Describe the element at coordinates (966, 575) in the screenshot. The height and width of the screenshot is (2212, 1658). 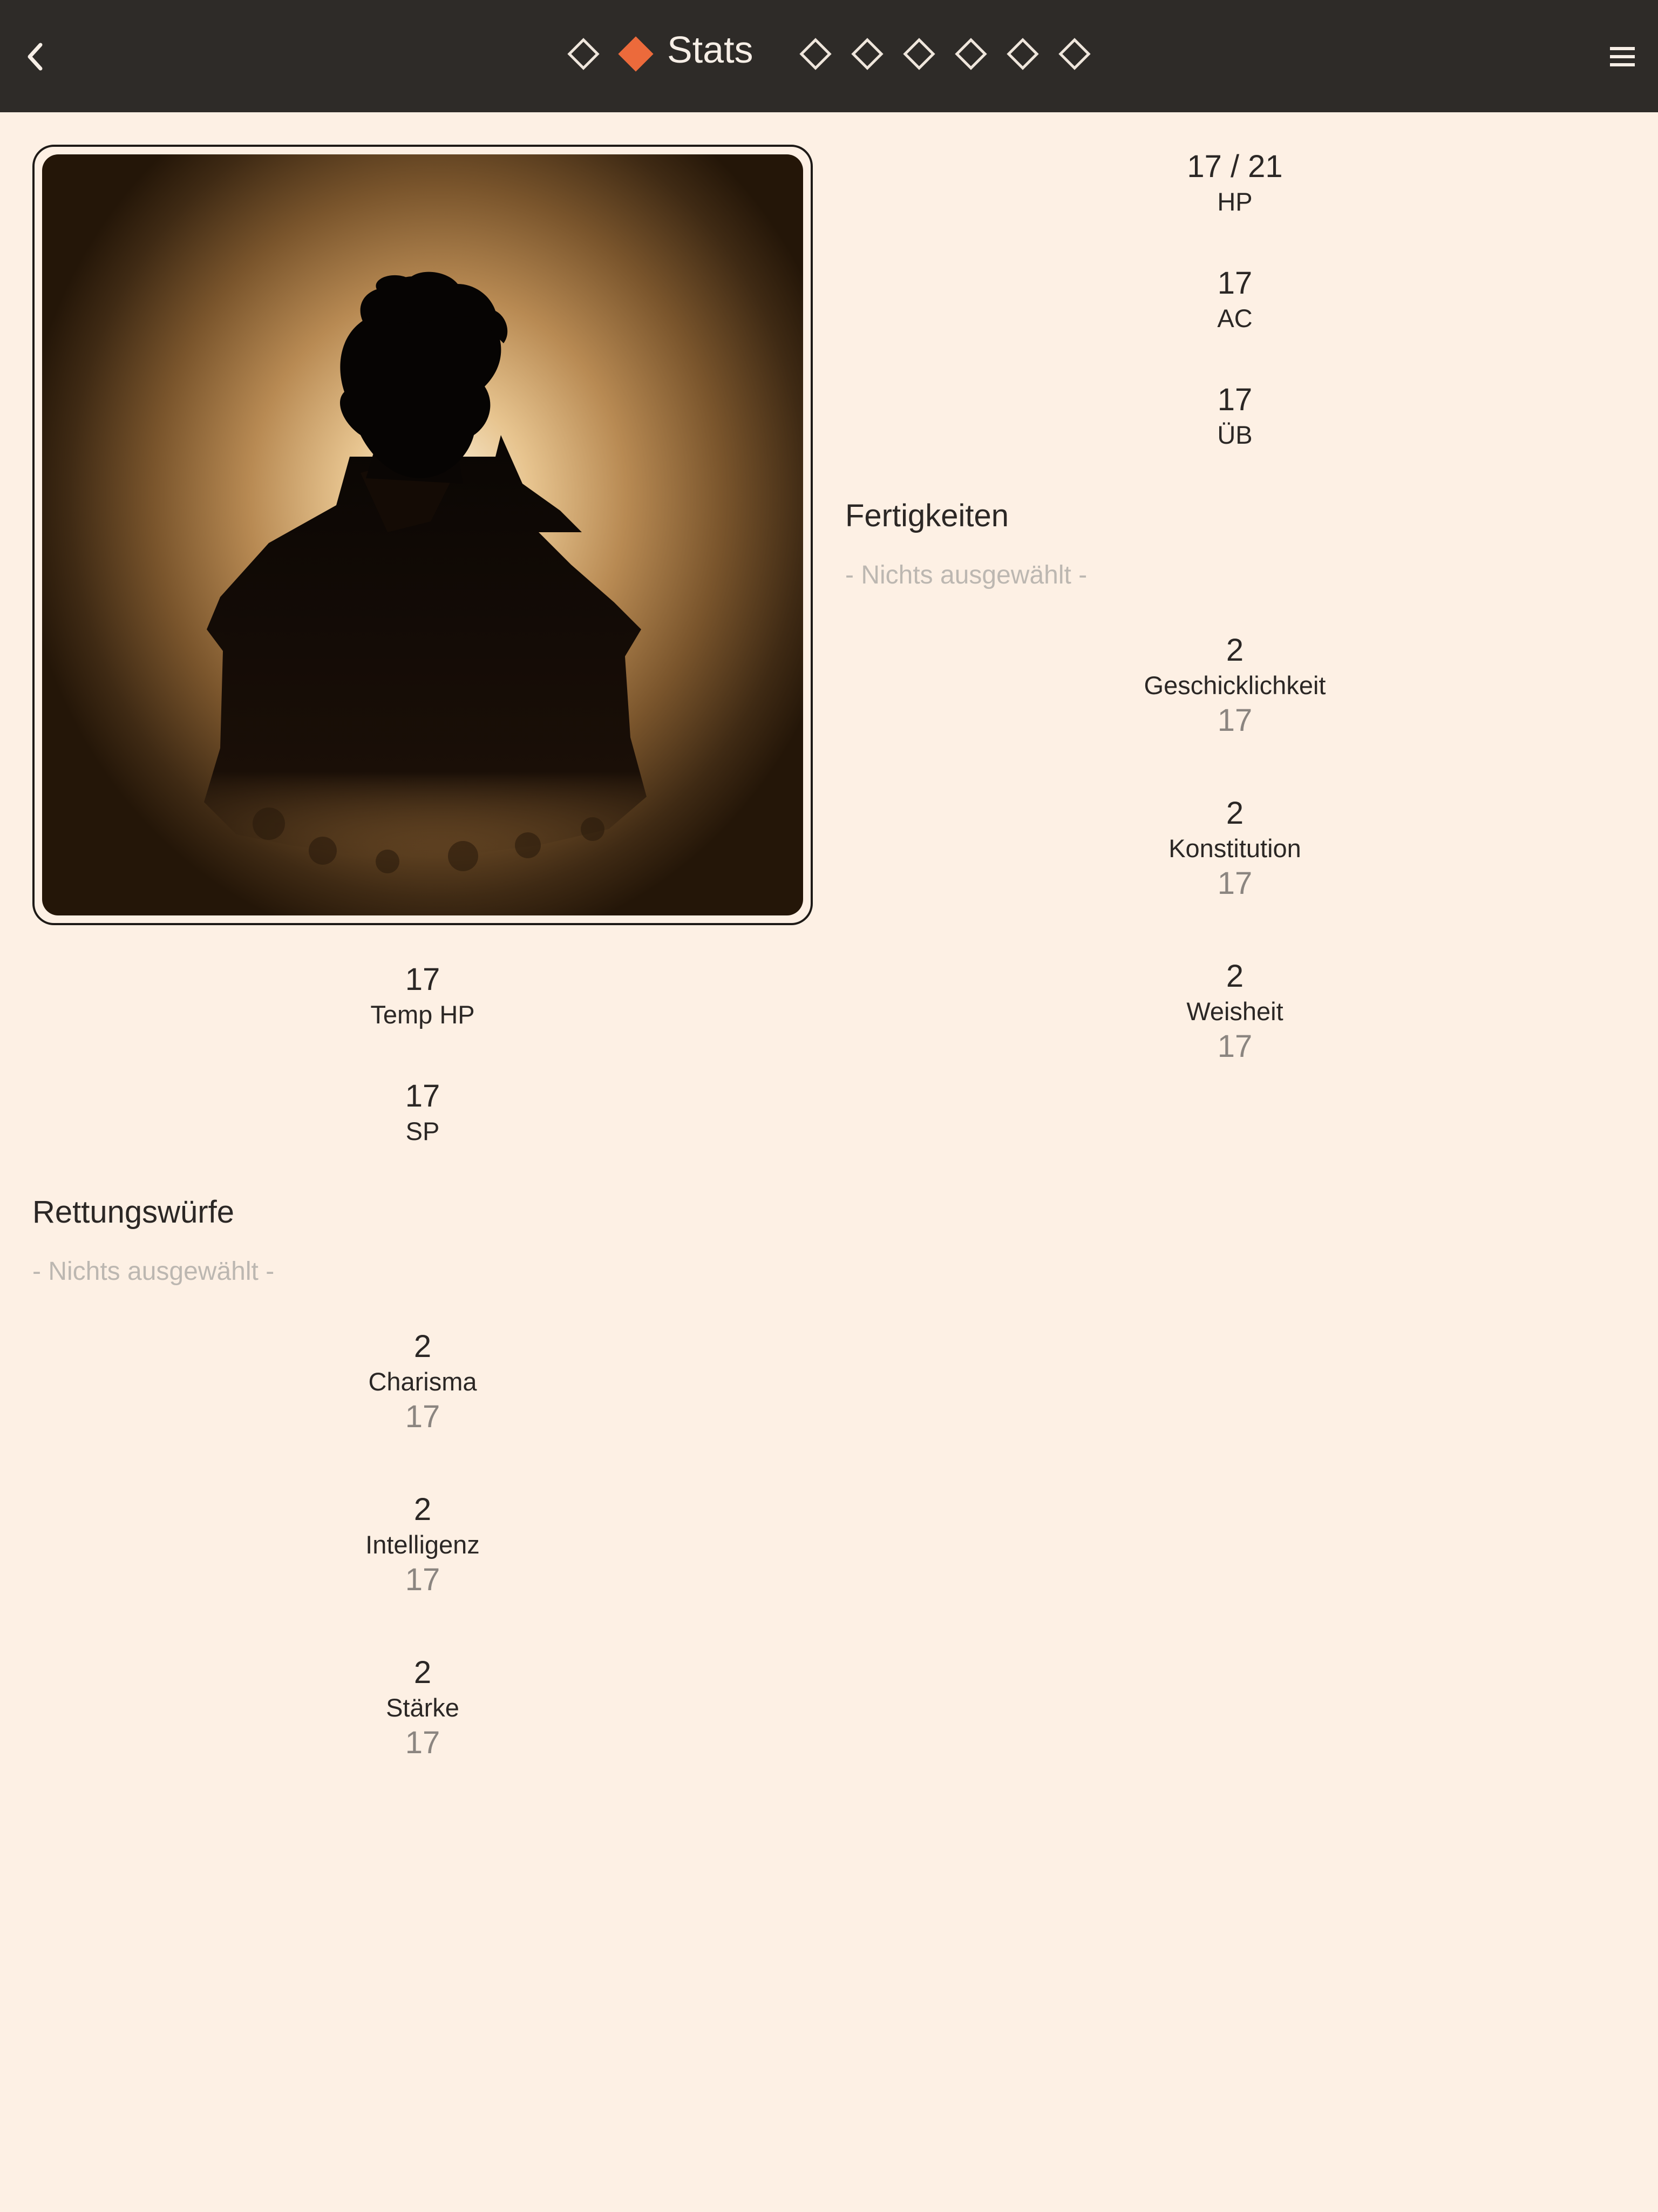
I see `skills-placeholder: - Nichts ausgewählt -` at that location.